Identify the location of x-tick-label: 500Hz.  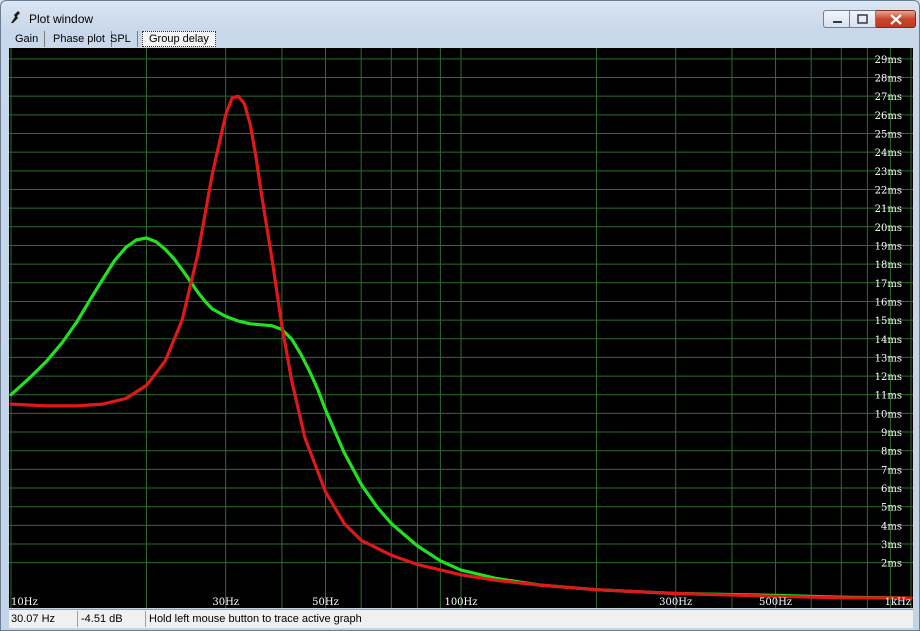
(775, 602).